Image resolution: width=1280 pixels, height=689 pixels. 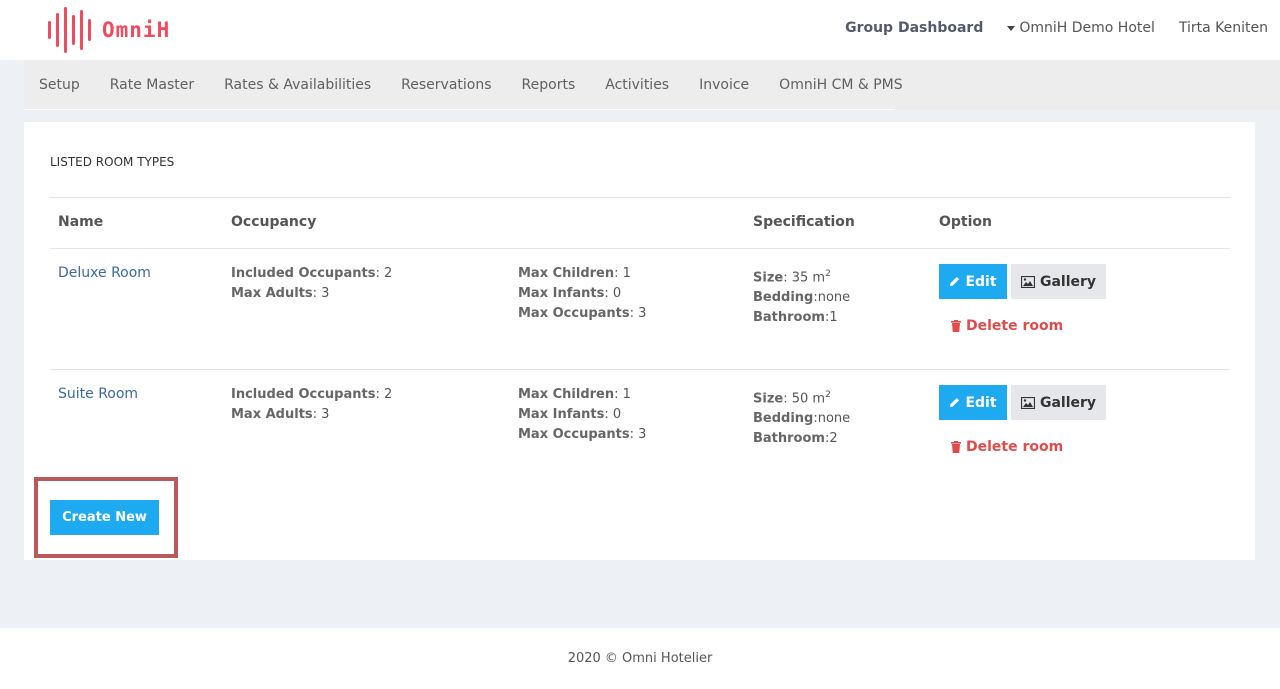 I want to click on nav-item-rate-master: Rate Master, so click(x=152, y=85).